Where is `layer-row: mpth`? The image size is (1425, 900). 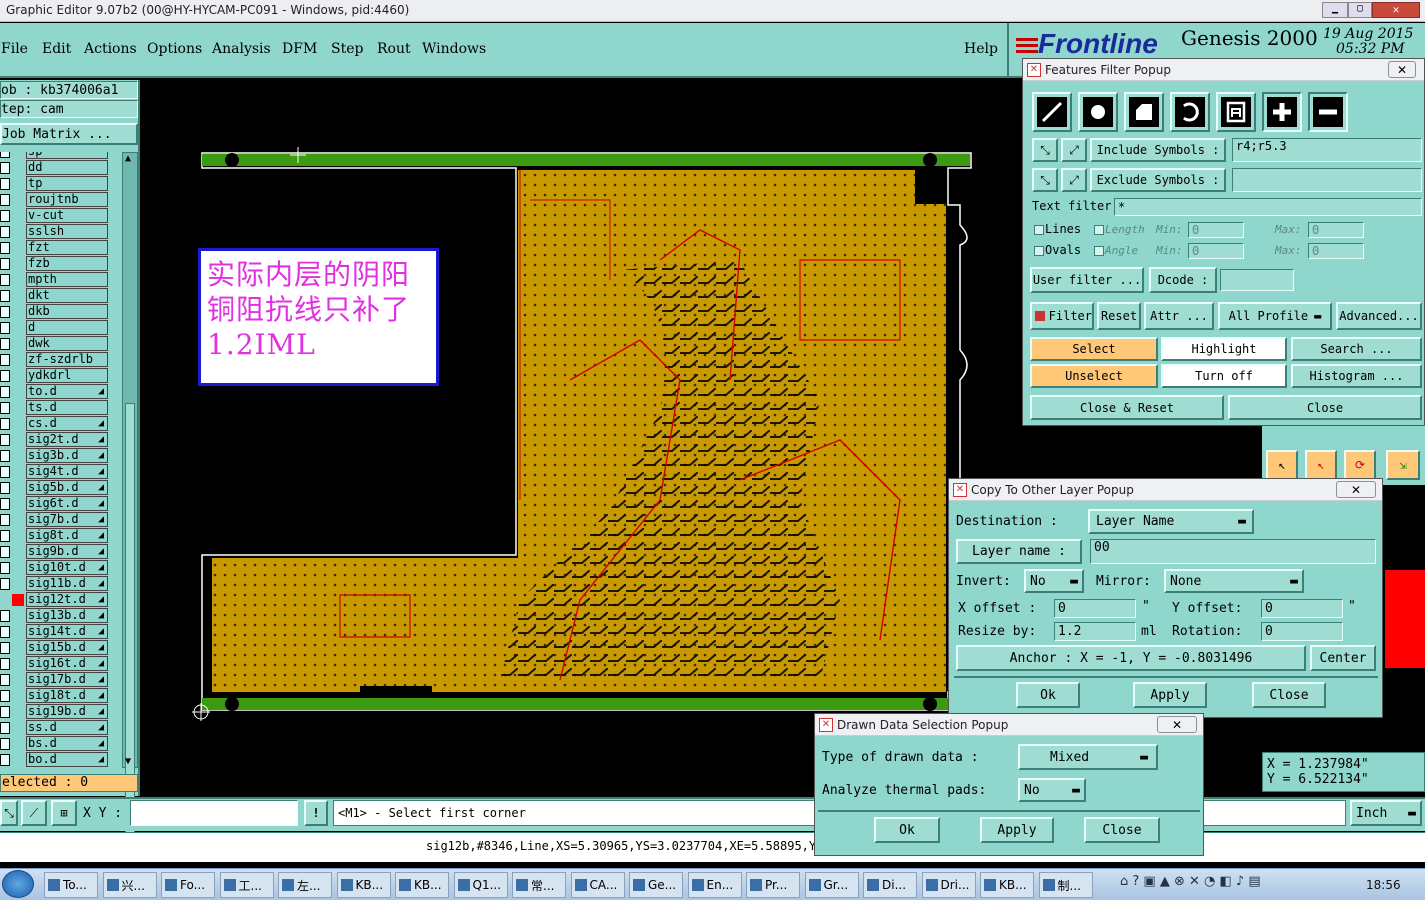
layer-row: mpth is located at coordinates (61, 280).